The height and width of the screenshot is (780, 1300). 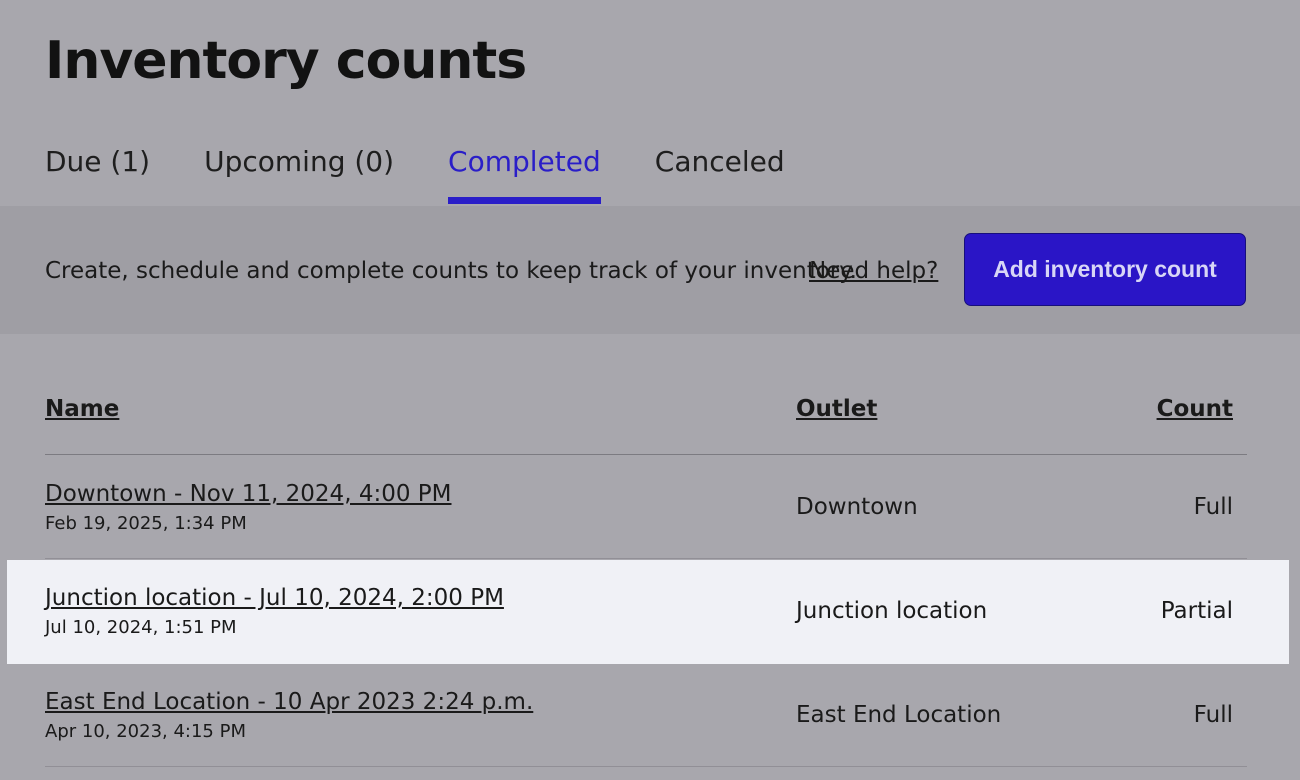 I want to click on tab-due: Due (1), so click(x=97, y=173).